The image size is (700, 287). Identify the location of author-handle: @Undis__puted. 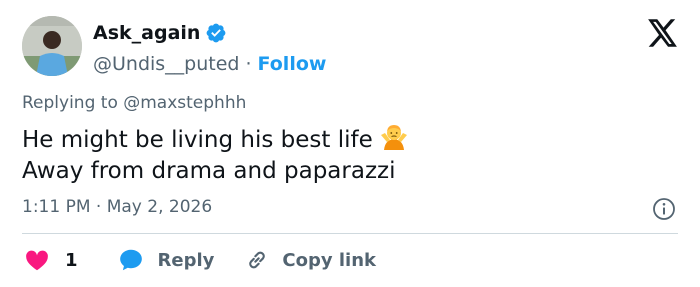
(166, 64).